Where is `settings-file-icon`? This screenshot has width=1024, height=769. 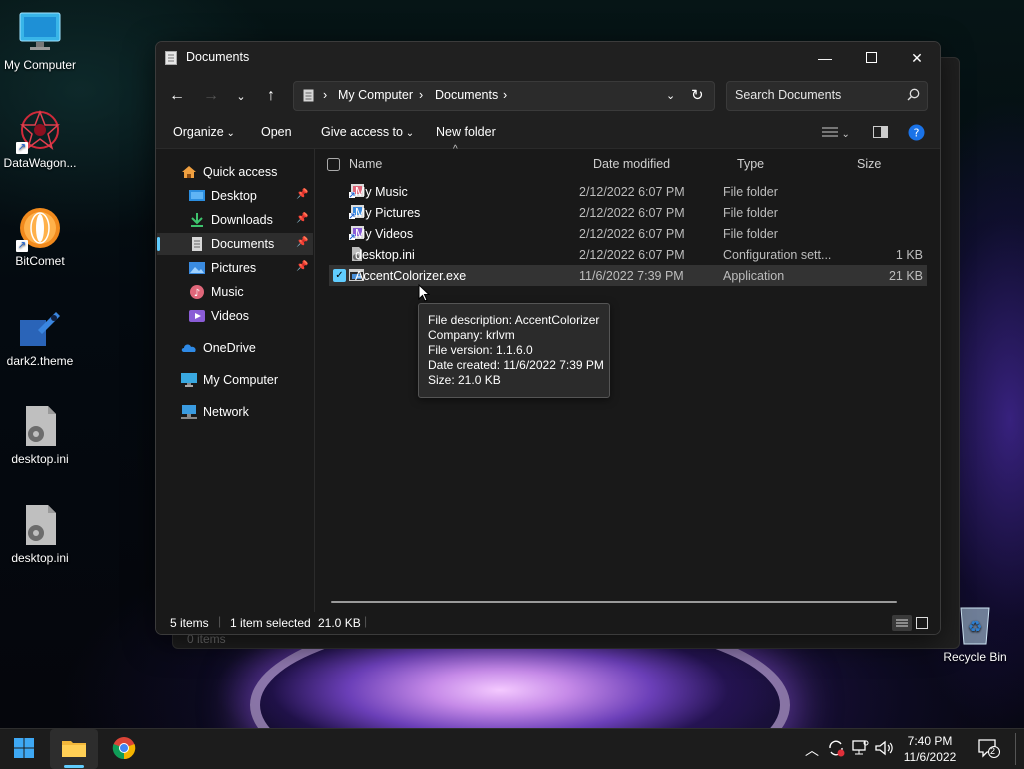 settings-file-icon is located at coordinates (40, 426).